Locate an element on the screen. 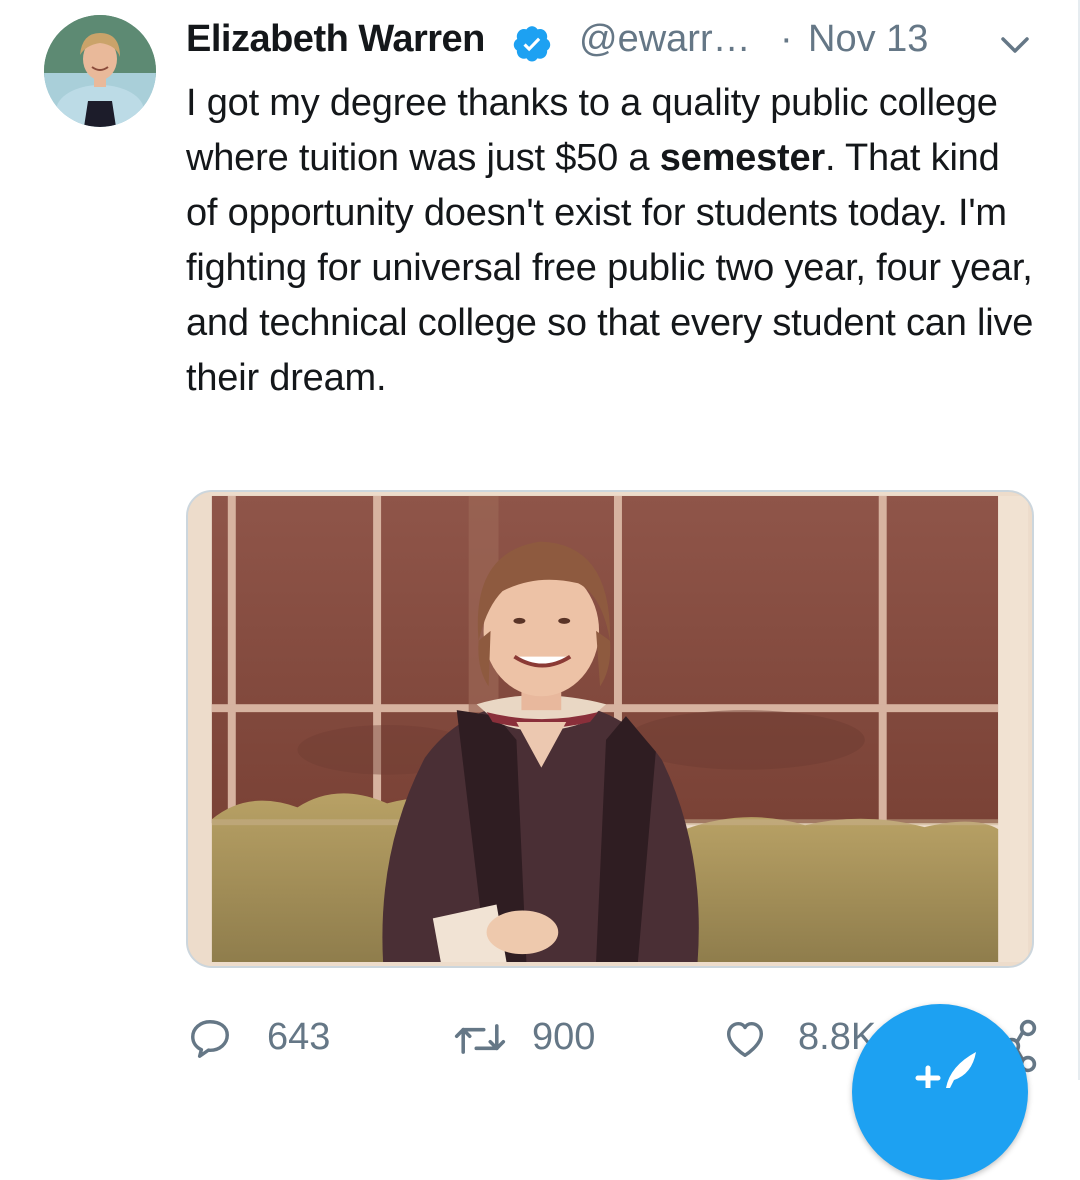 The height and width of the screenshot is (1180, 1080). author-name: Elizabeth Warren is located at coordinates (335, 39).